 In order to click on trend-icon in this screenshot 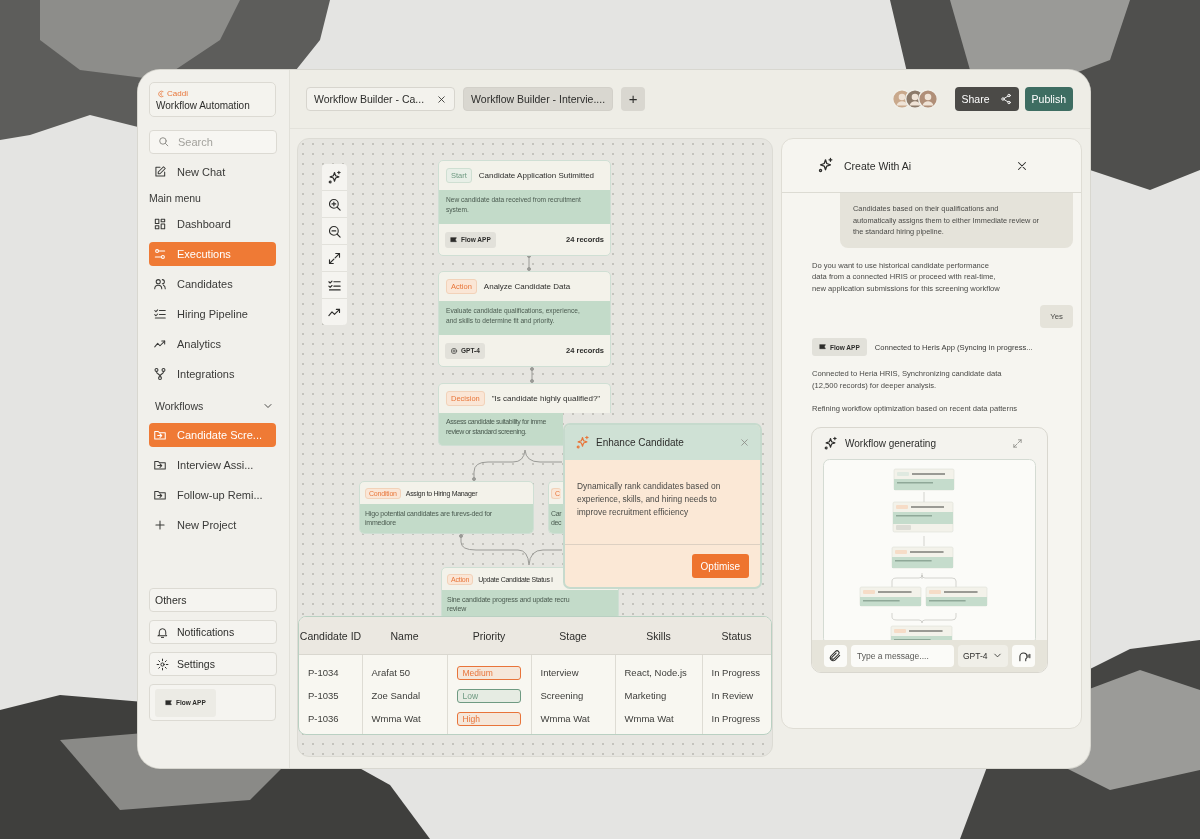, I will do `click(160, 344)`.